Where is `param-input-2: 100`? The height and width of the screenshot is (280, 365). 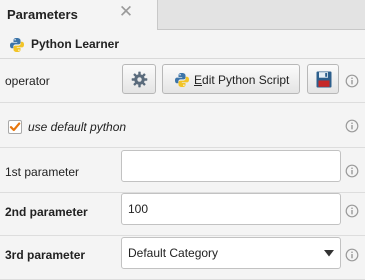 param-input-2: 100 is located at coordinates (231, 209).